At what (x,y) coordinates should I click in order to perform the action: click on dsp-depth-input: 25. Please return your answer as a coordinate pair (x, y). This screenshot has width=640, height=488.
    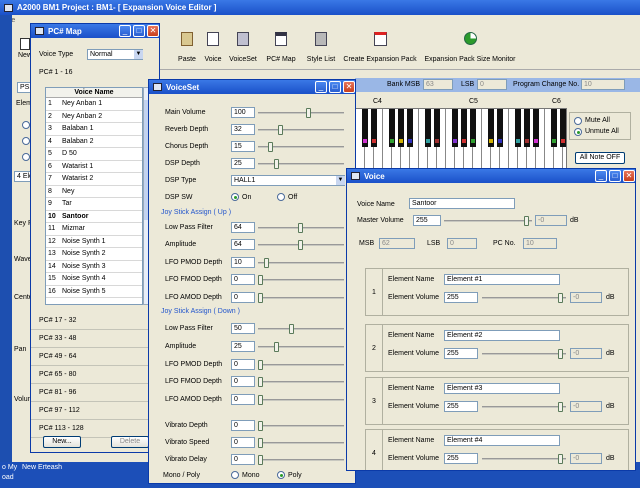
    Looking at the image, I should click on (243, 163).